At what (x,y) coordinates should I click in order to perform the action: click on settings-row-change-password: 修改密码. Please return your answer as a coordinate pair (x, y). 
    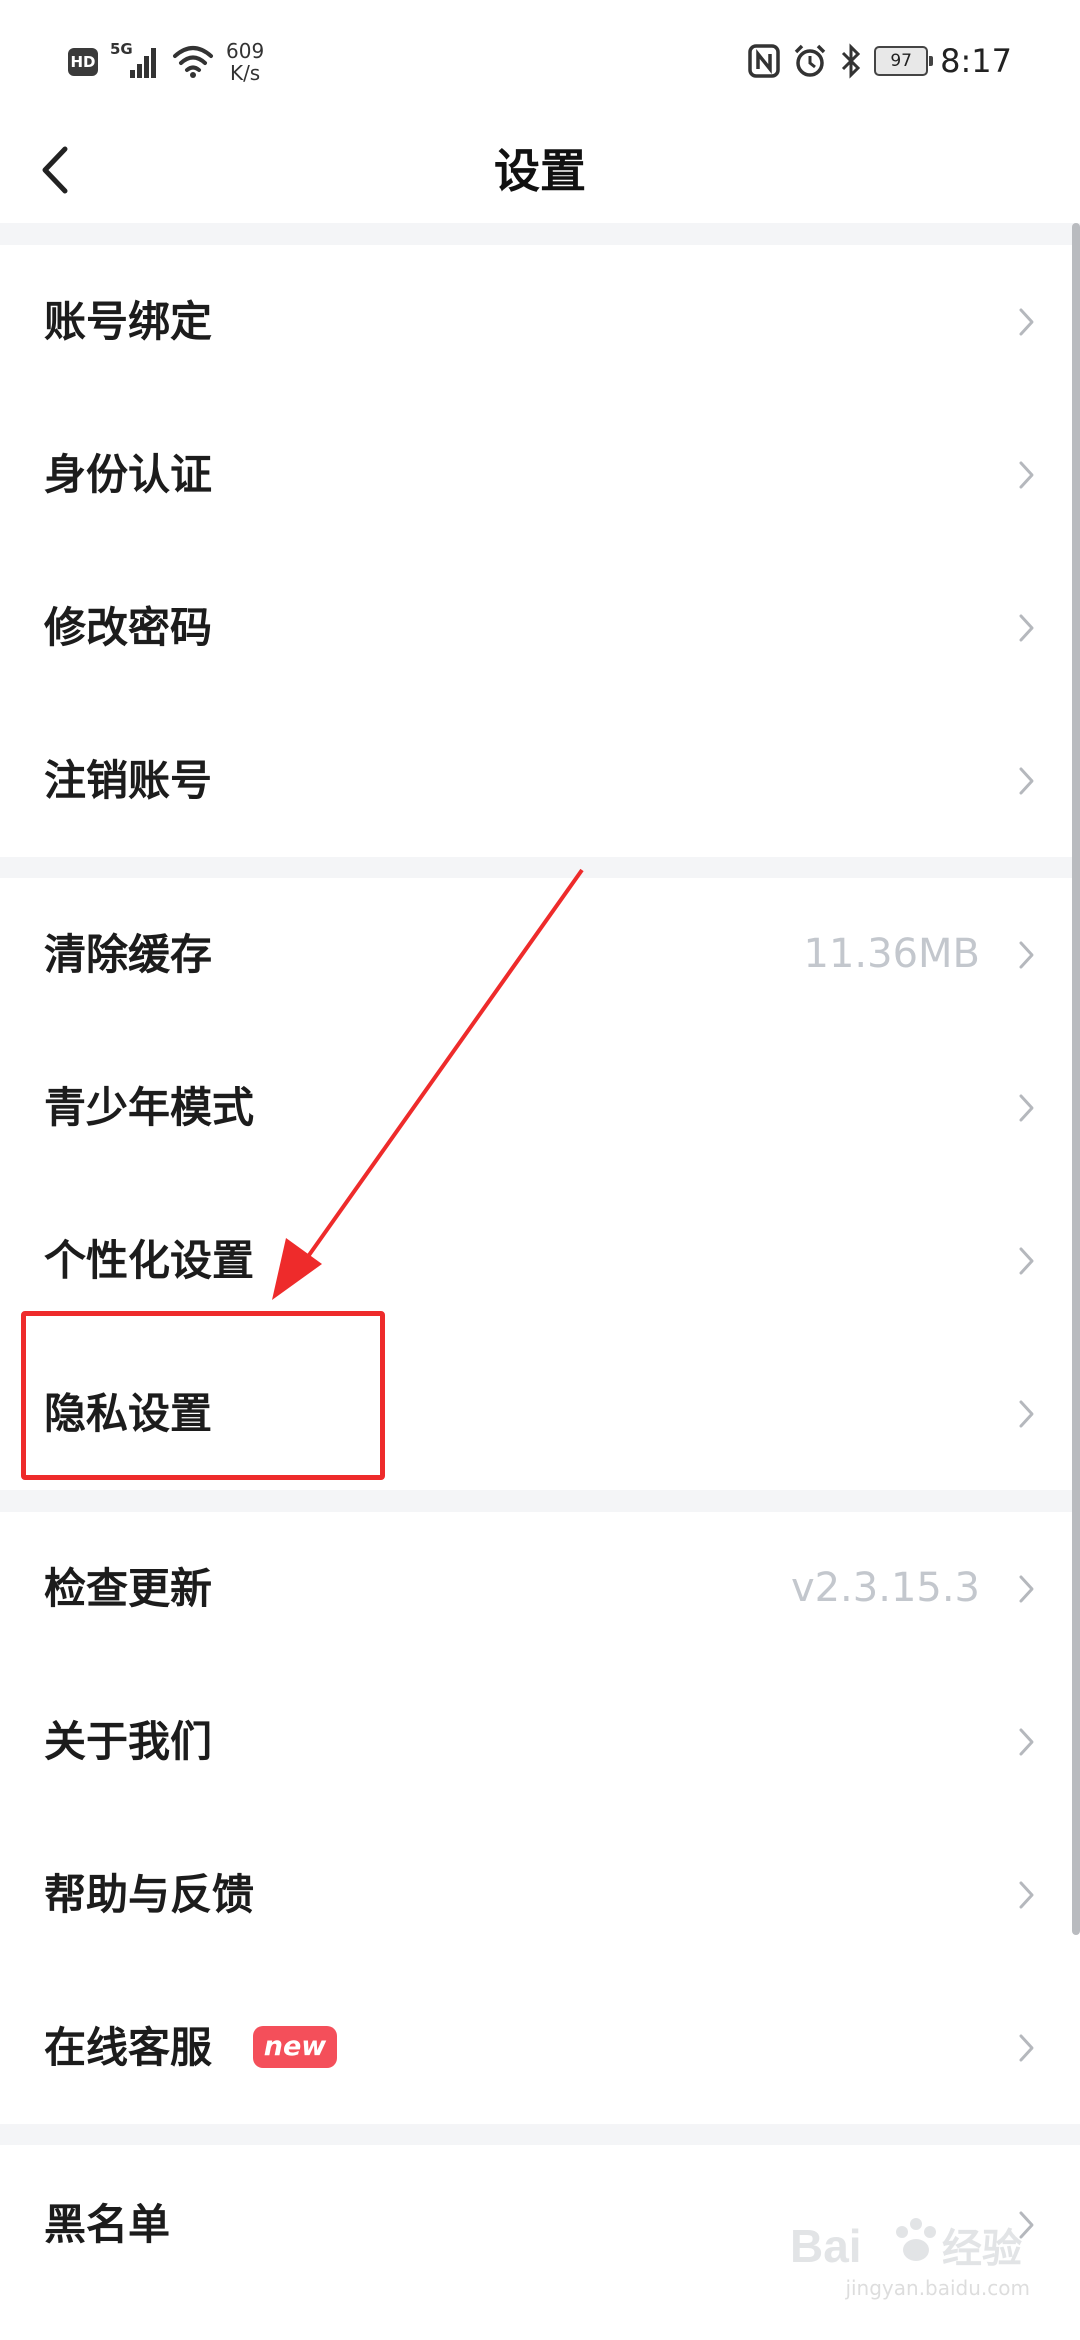
    Looking at the image, I should click on (540, 627).